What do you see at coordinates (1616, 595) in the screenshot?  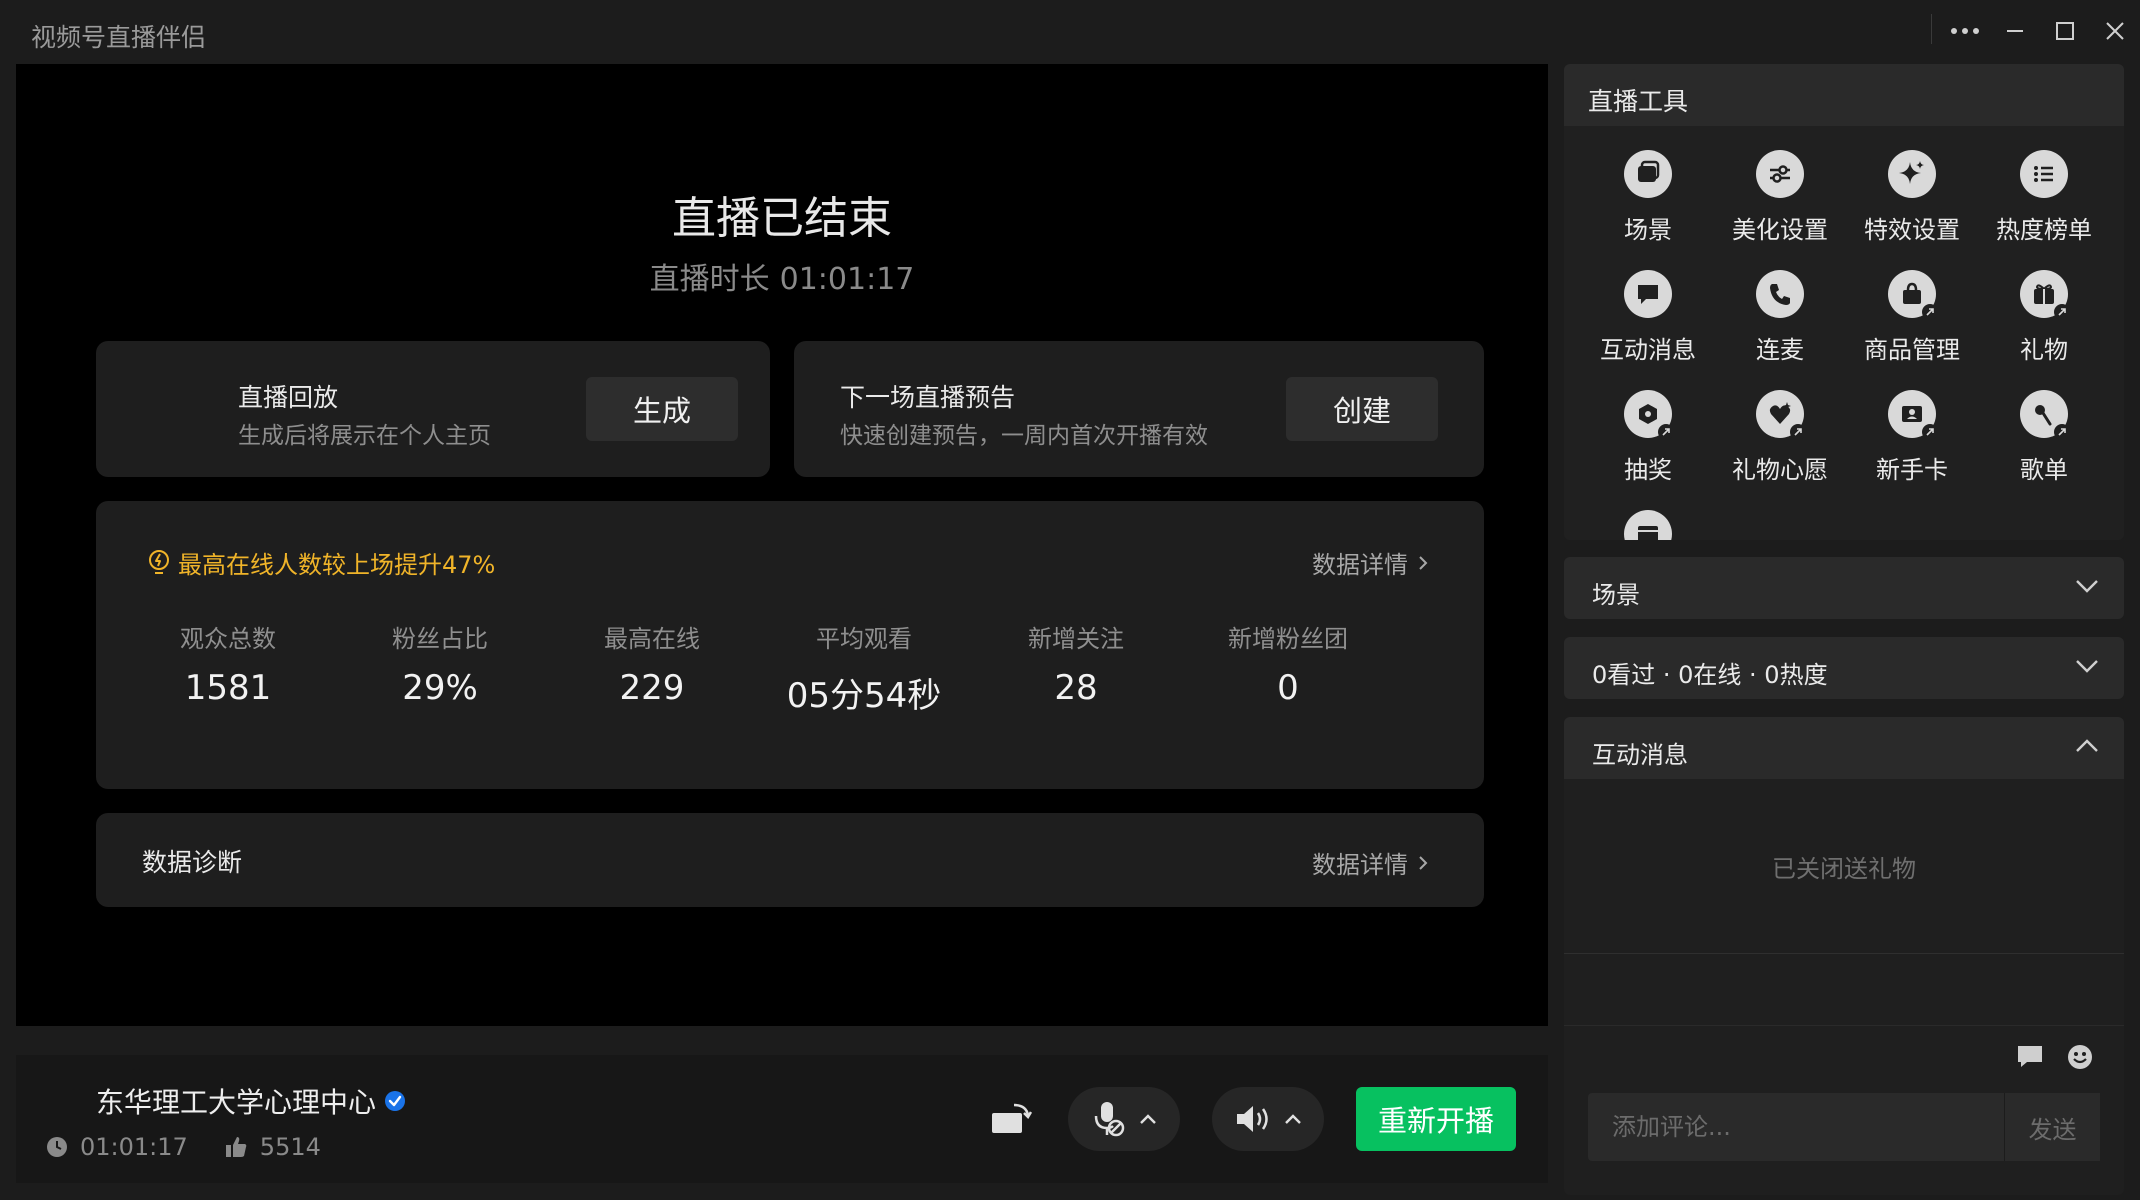 I see `scene-section-title: 场景` at bounding box center [1616, 595].